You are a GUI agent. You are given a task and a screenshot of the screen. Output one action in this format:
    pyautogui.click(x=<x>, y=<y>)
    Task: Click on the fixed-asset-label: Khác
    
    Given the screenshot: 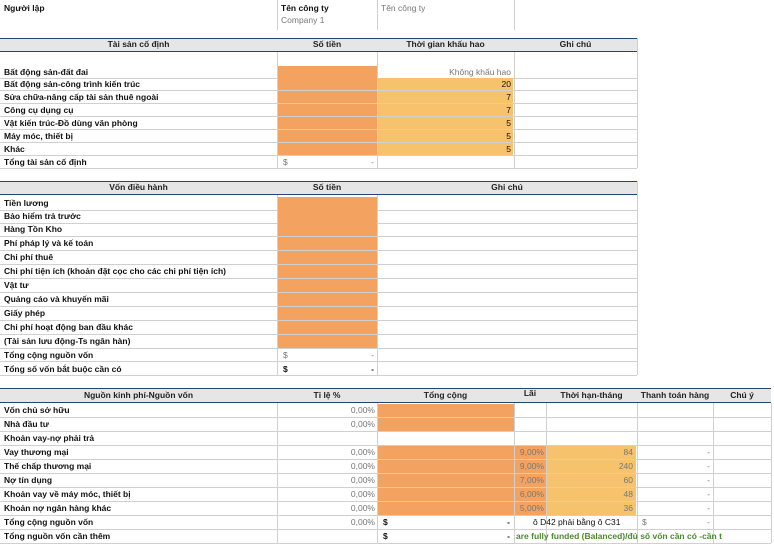 What is the action you would take?
    pyautogui.click(x=14, y=149)
    